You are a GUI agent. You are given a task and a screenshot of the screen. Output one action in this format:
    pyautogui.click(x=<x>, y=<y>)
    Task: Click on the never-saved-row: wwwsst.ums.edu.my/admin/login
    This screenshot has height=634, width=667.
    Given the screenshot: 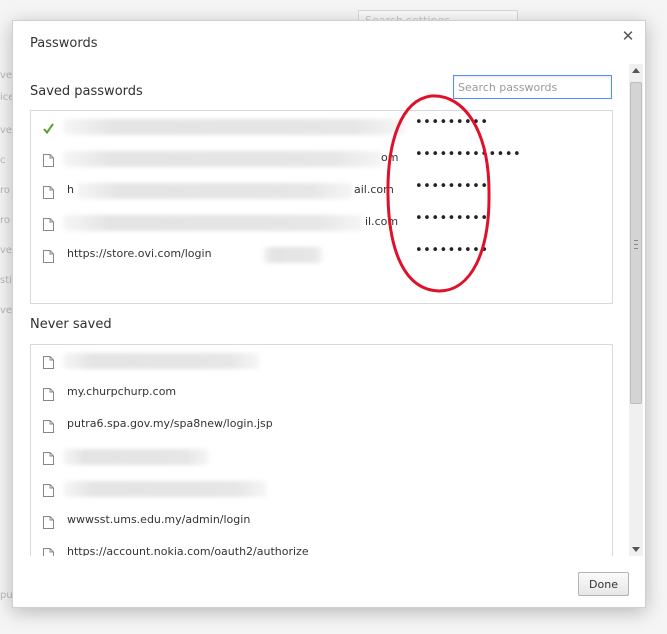 What is the action you would take?
    pyautogui.click(x=321, y=521)
    